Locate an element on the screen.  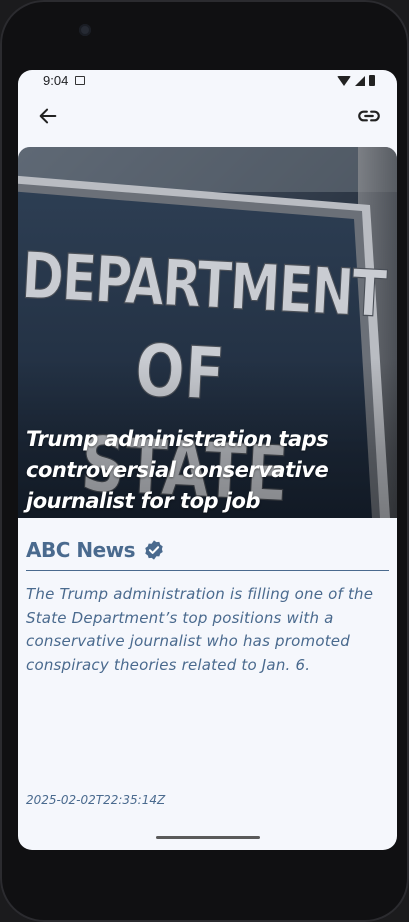
back-button is located at coordinates (48, 116).